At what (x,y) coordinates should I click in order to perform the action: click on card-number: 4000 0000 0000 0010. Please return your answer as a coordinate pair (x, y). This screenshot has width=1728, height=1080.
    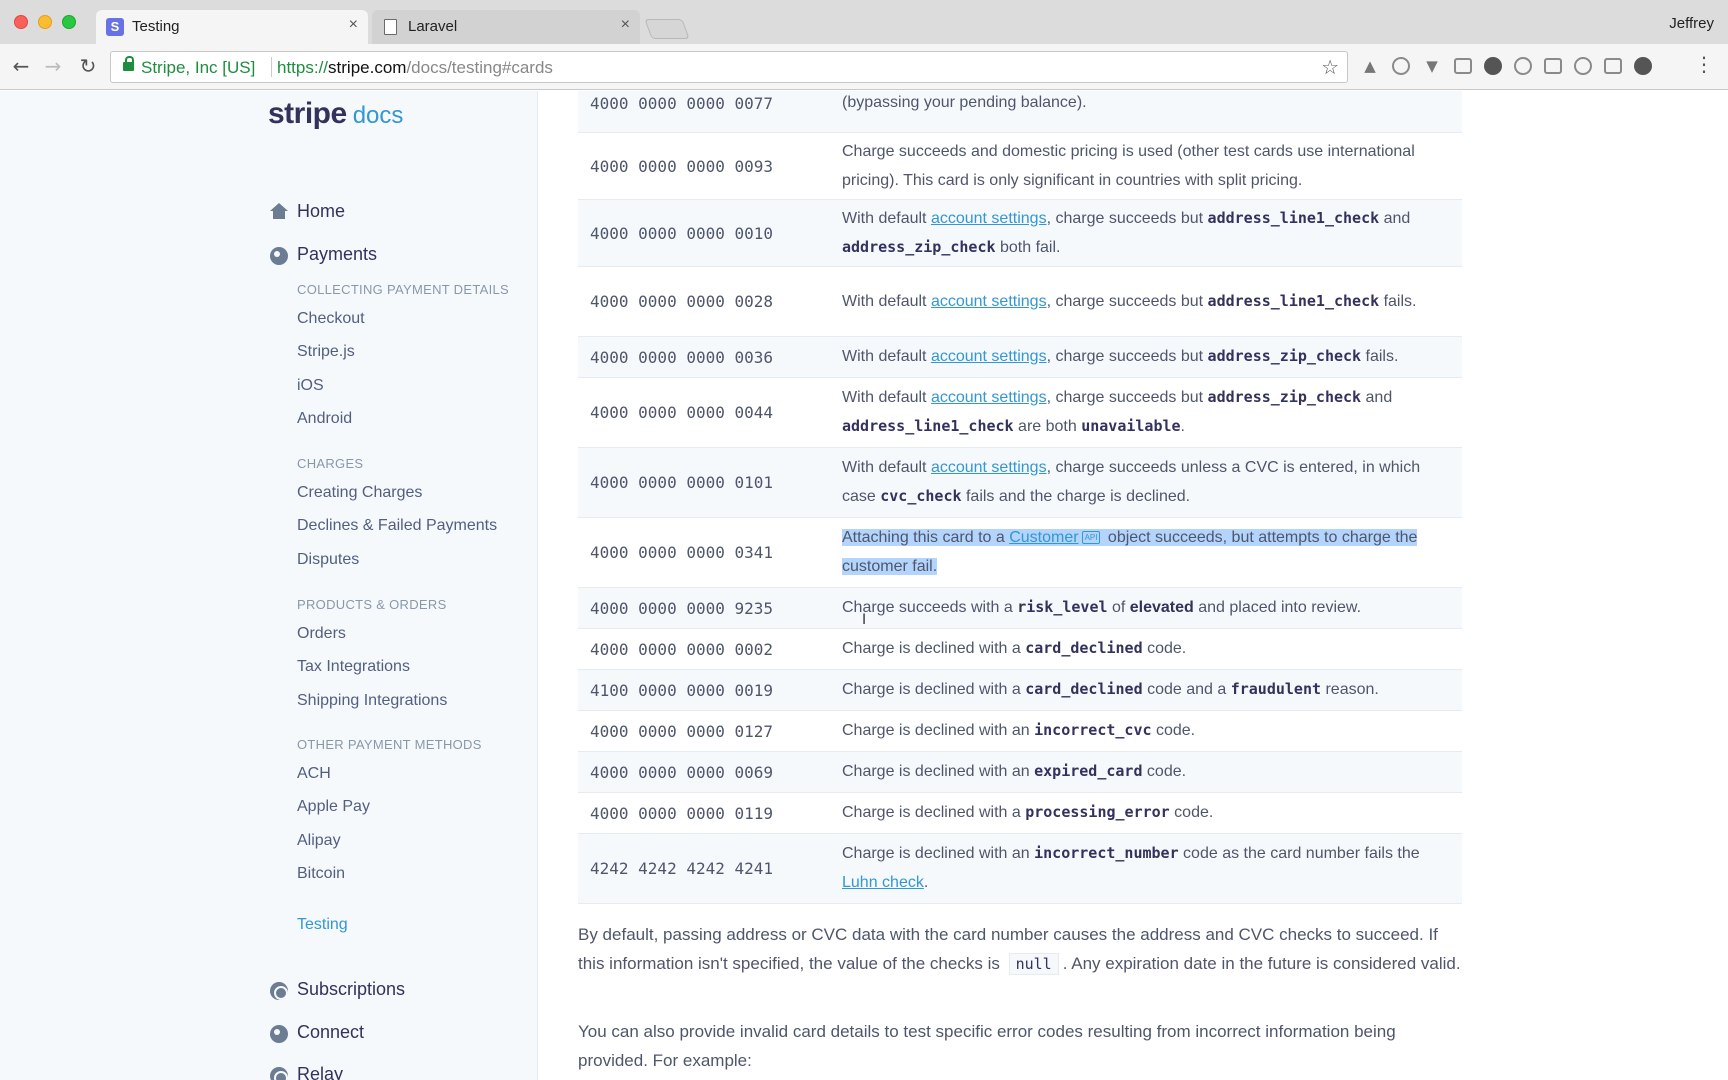
    Looking at the image, I should click on (710, 233).